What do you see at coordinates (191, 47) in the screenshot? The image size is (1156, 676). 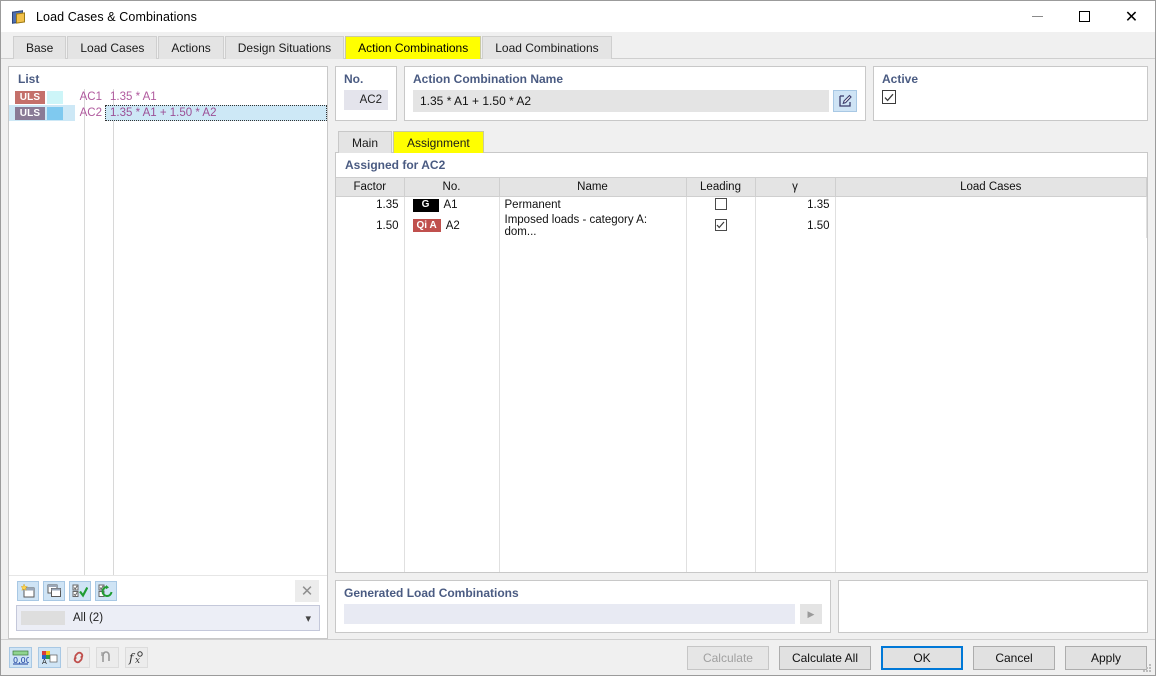 I see `tab-actions: Actions` at bounding box center [191, 47].